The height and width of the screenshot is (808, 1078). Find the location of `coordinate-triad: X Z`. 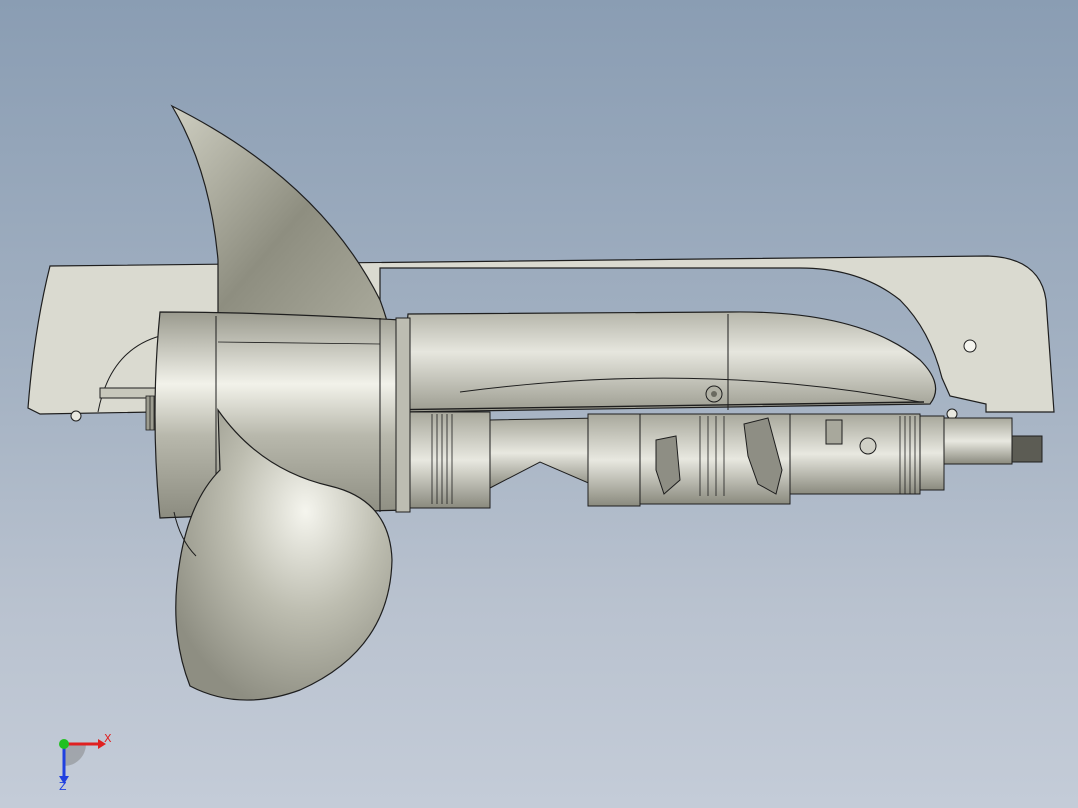

coordinate-triad: X Z is located at coordinates (83, 760).